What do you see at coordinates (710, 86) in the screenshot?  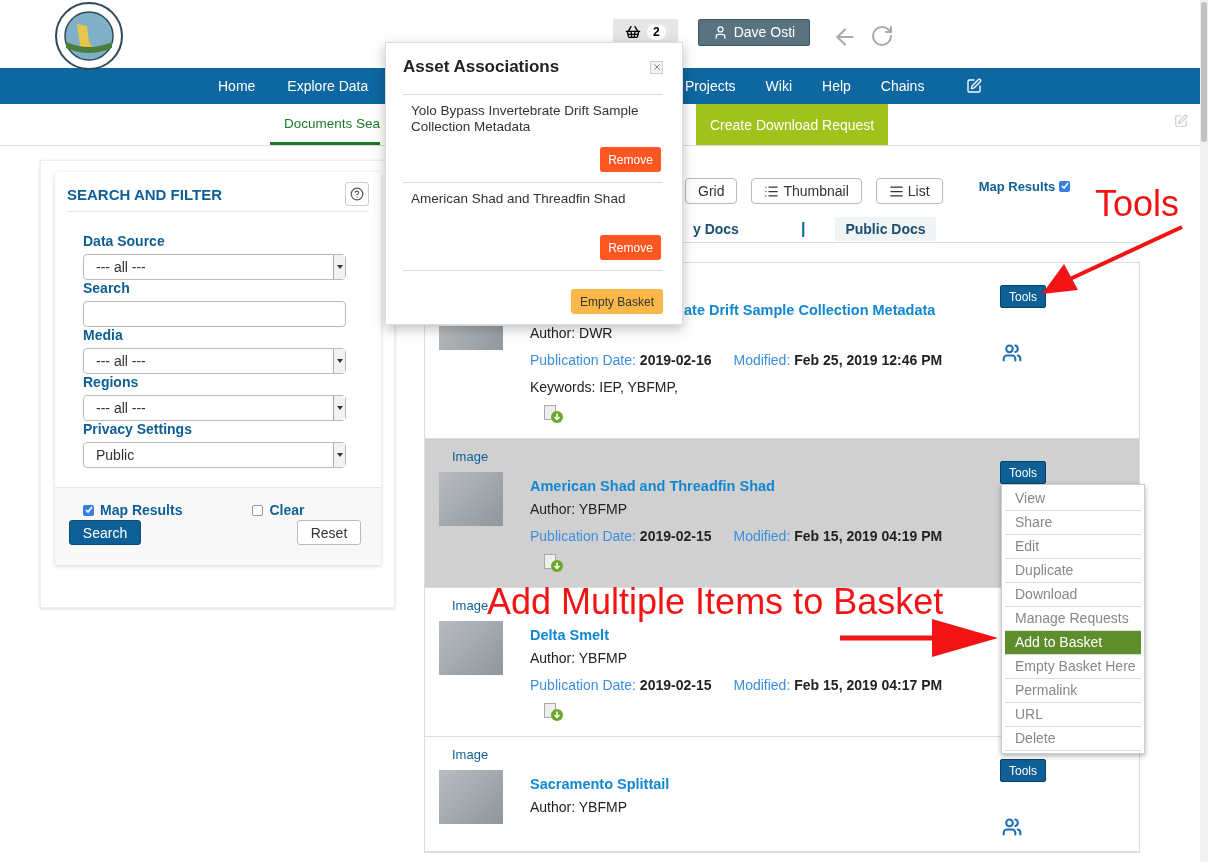 I see `nav-link: Projects` at bounding box center [710, 86].